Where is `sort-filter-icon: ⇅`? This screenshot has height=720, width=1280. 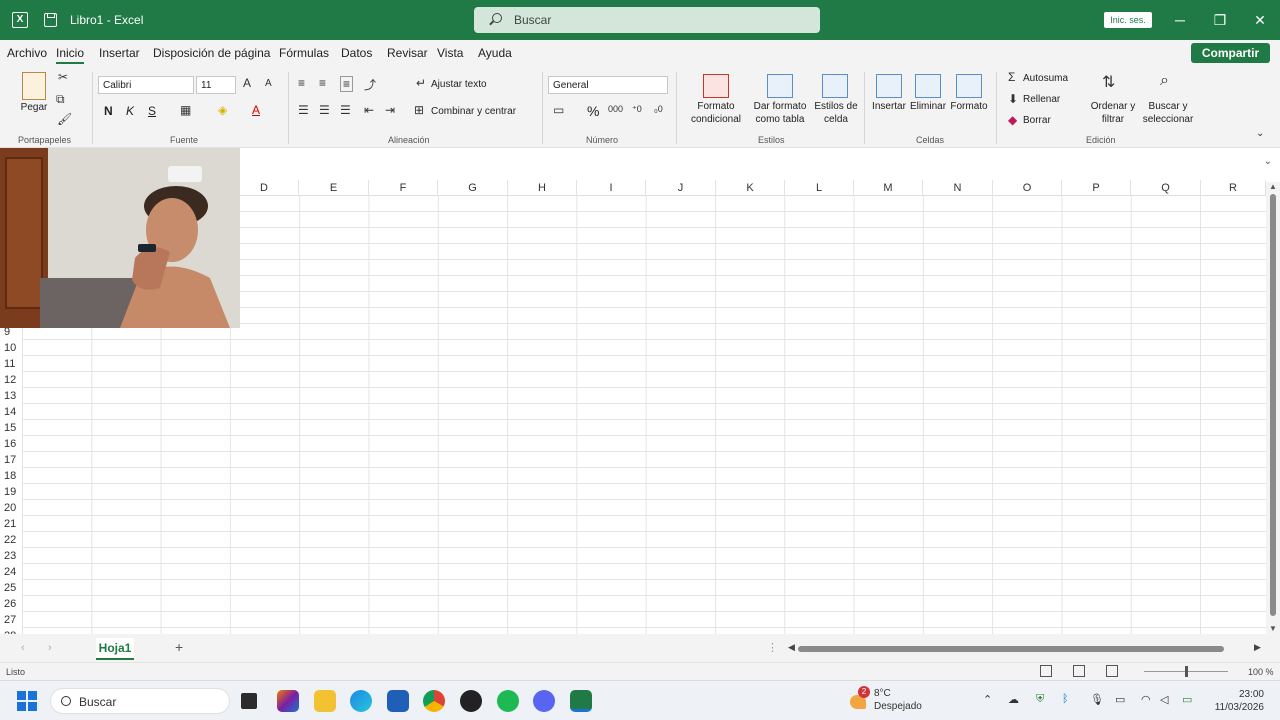
sort-filter-icon: ⇅ is located at coordinates (1108, 82).